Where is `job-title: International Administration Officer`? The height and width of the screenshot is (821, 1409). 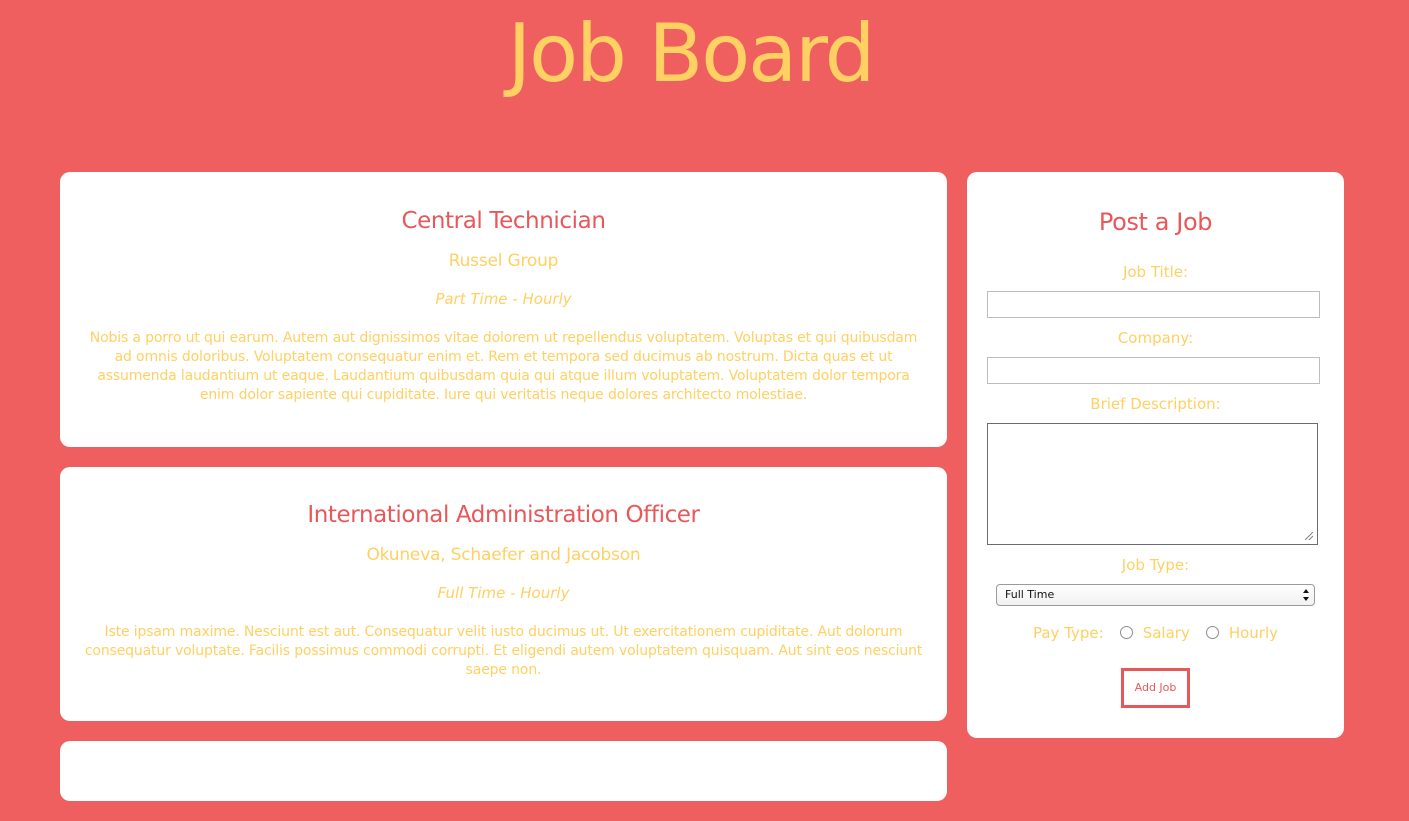
job-title: International Administration Officer is located at coordinates (503, 515).